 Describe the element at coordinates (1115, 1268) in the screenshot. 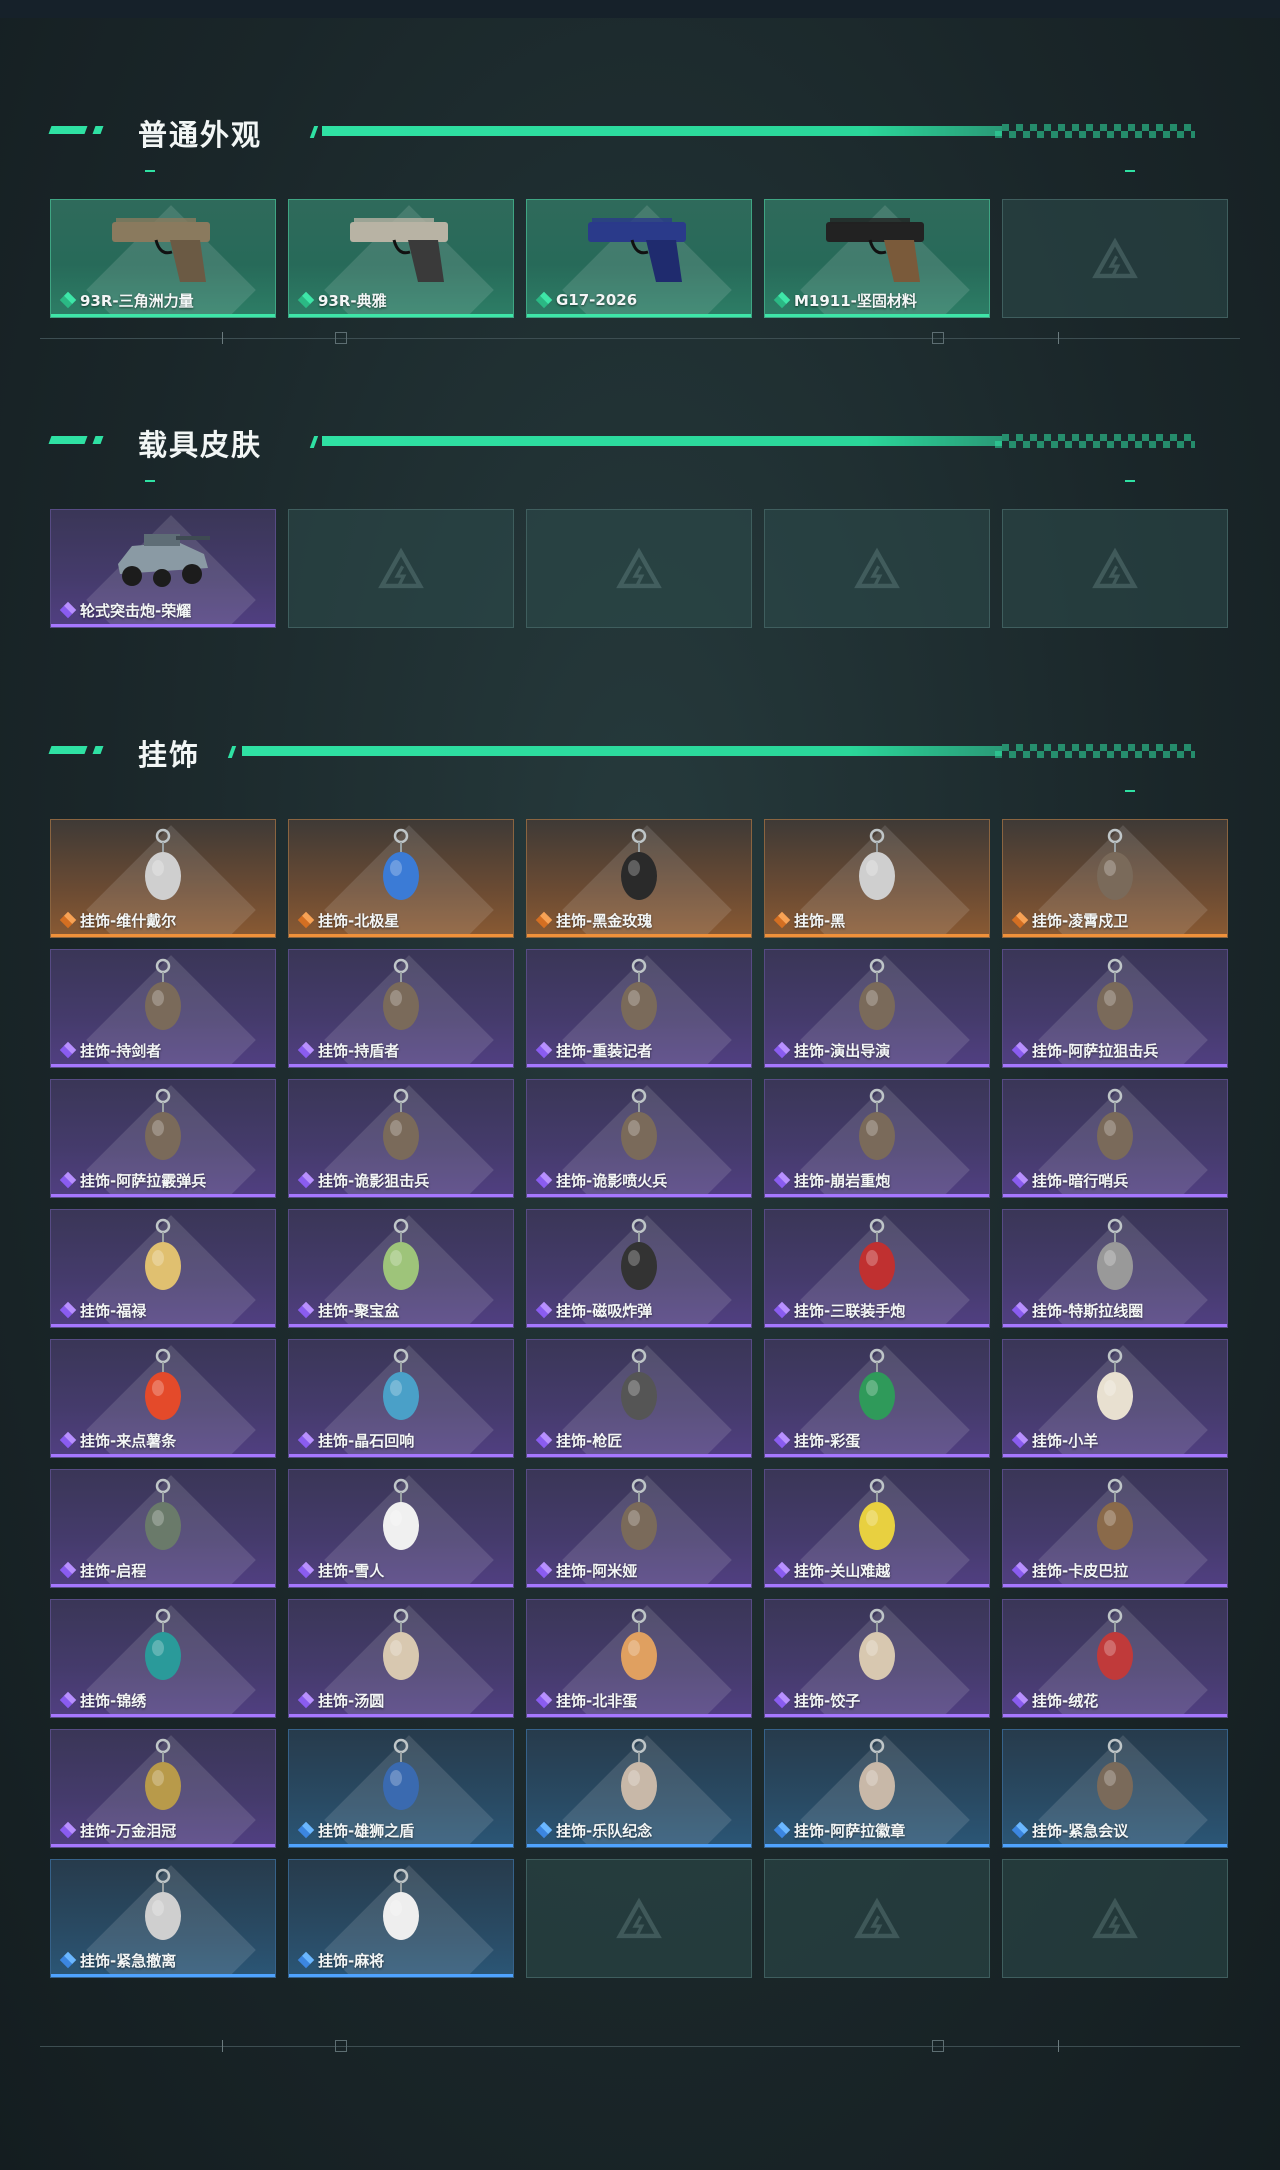

I see `item-card: 挂饰-特斯拉线圈` at that location.